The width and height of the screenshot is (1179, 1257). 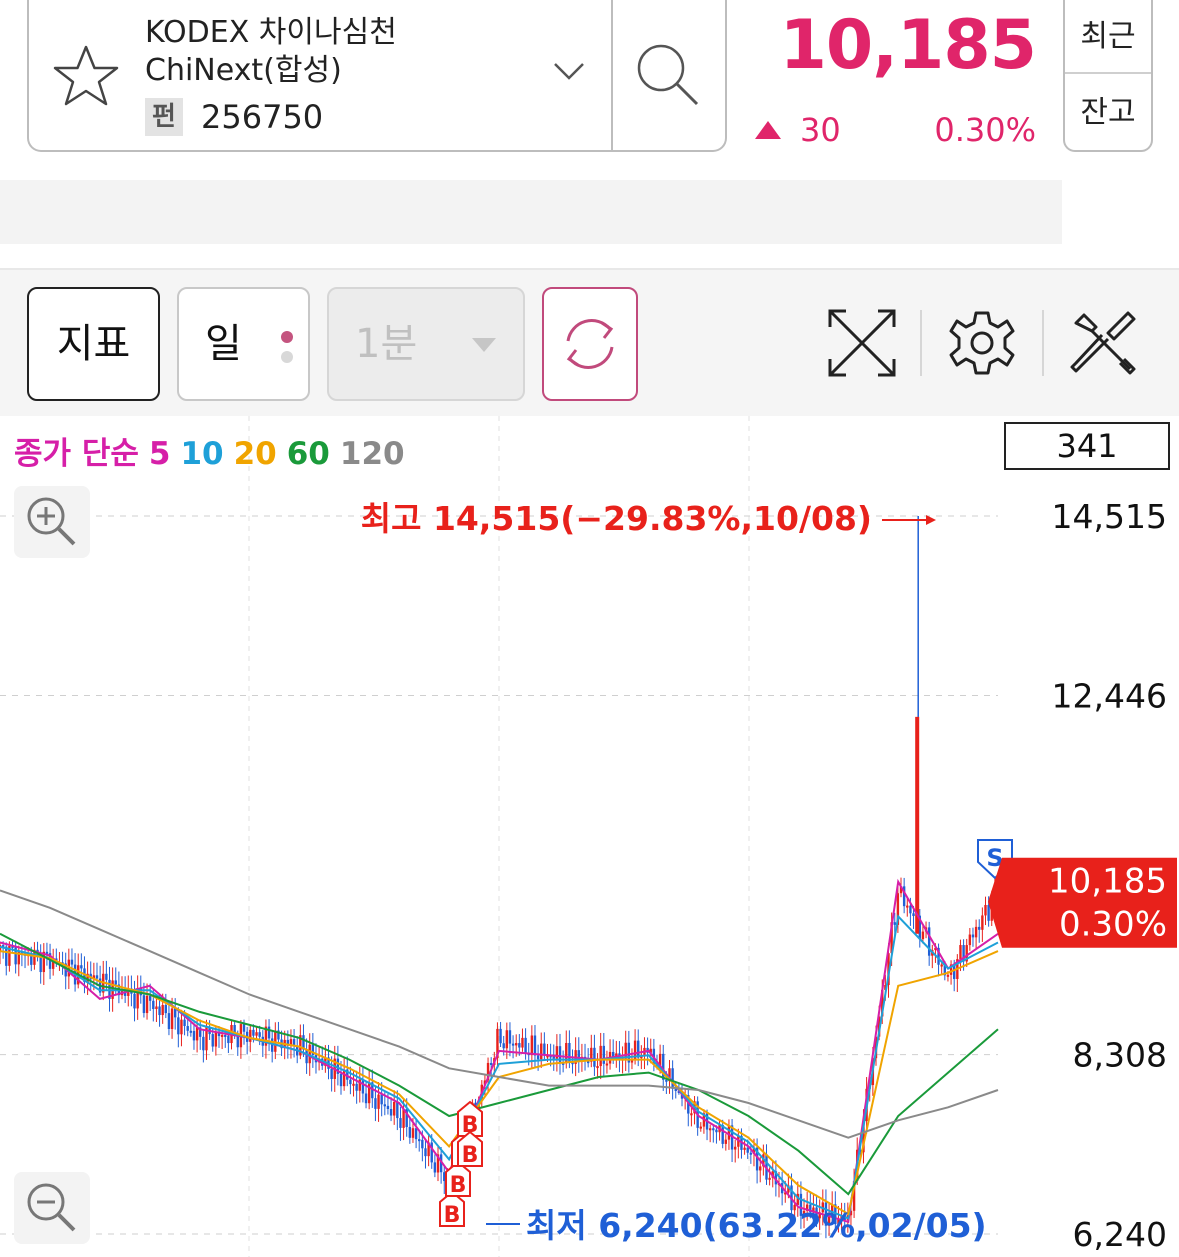 I want to click on zoom-in-icon, so click(x=51, y=521).